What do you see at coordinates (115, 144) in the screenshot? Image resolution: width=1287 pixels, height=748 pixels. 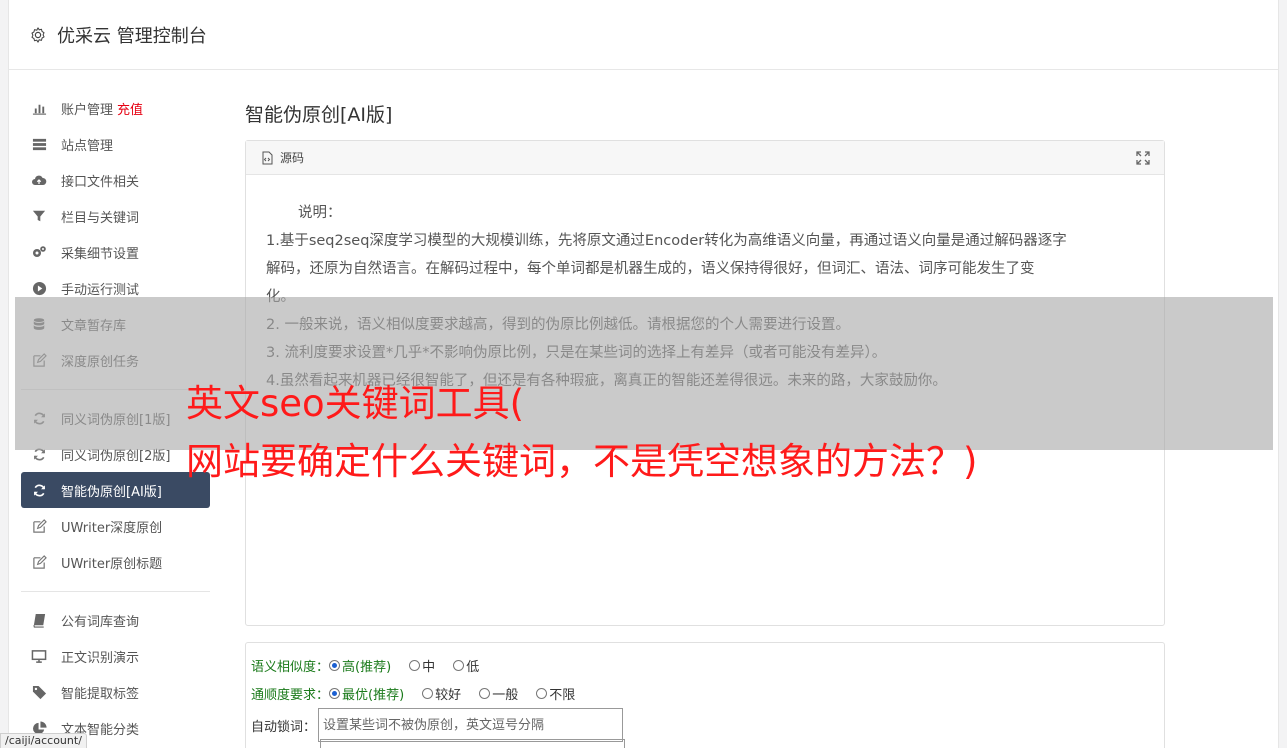 I see `sidebar-item: 站点管理` at bounding box center [115, 144].